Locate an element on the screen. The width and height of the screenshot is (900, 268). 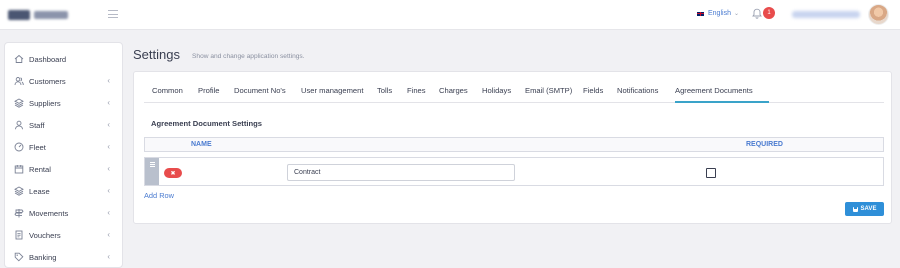
sidebar-item-label: Vouchers is located at coordinates (45, 235).